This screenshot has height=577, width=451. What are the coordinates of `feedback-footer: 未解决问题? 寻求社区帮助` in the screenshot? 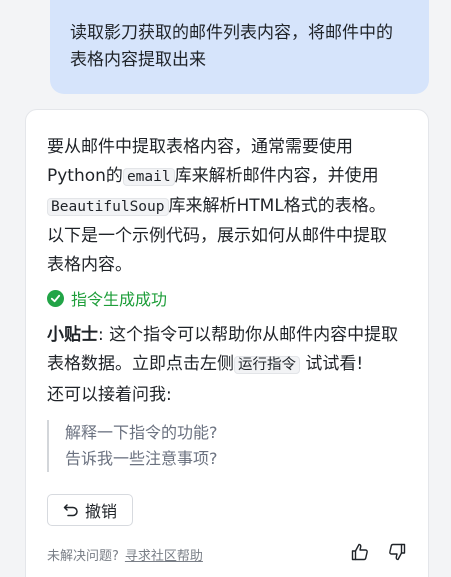 It's located at (125, 554).